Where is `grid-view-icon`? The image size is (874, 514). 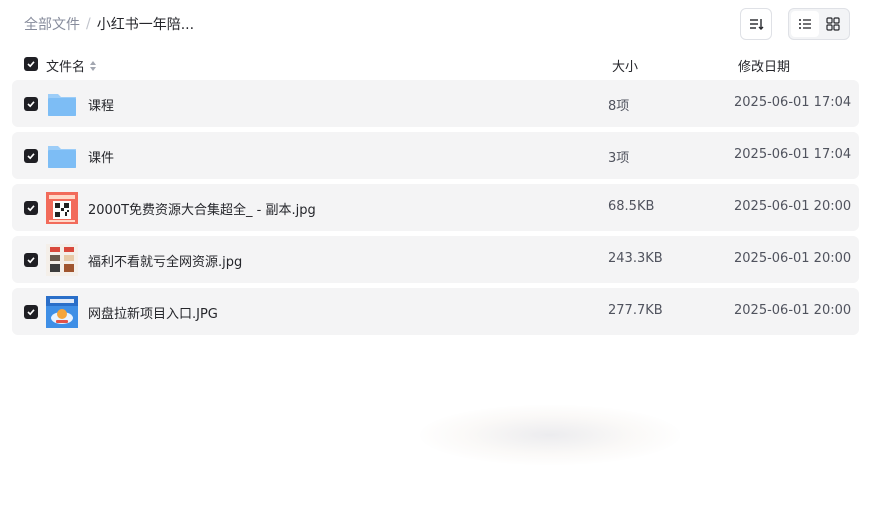 grid-view-icon is located at coordinates (833, 24).